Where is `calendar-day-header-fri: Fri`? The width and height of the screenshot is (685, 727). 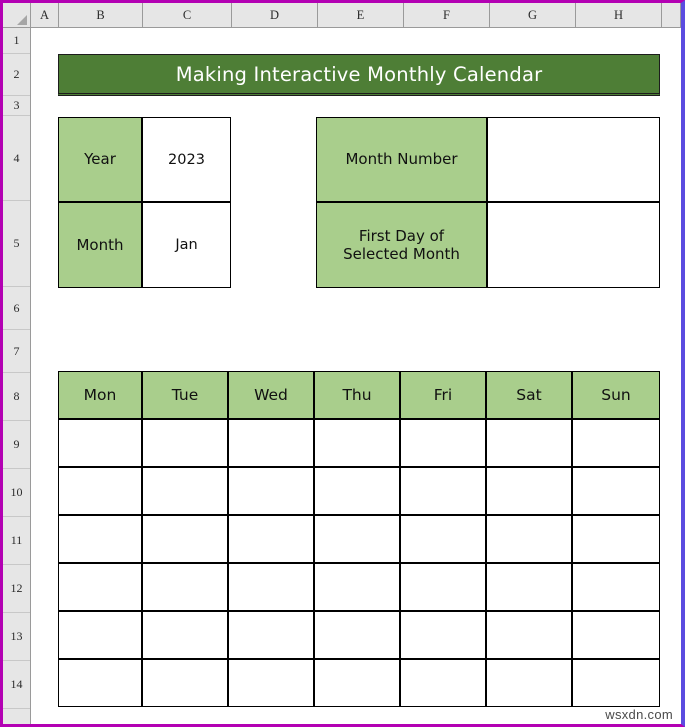 calendar-day-header-fri: Fri is located at coordinates (443, 395).